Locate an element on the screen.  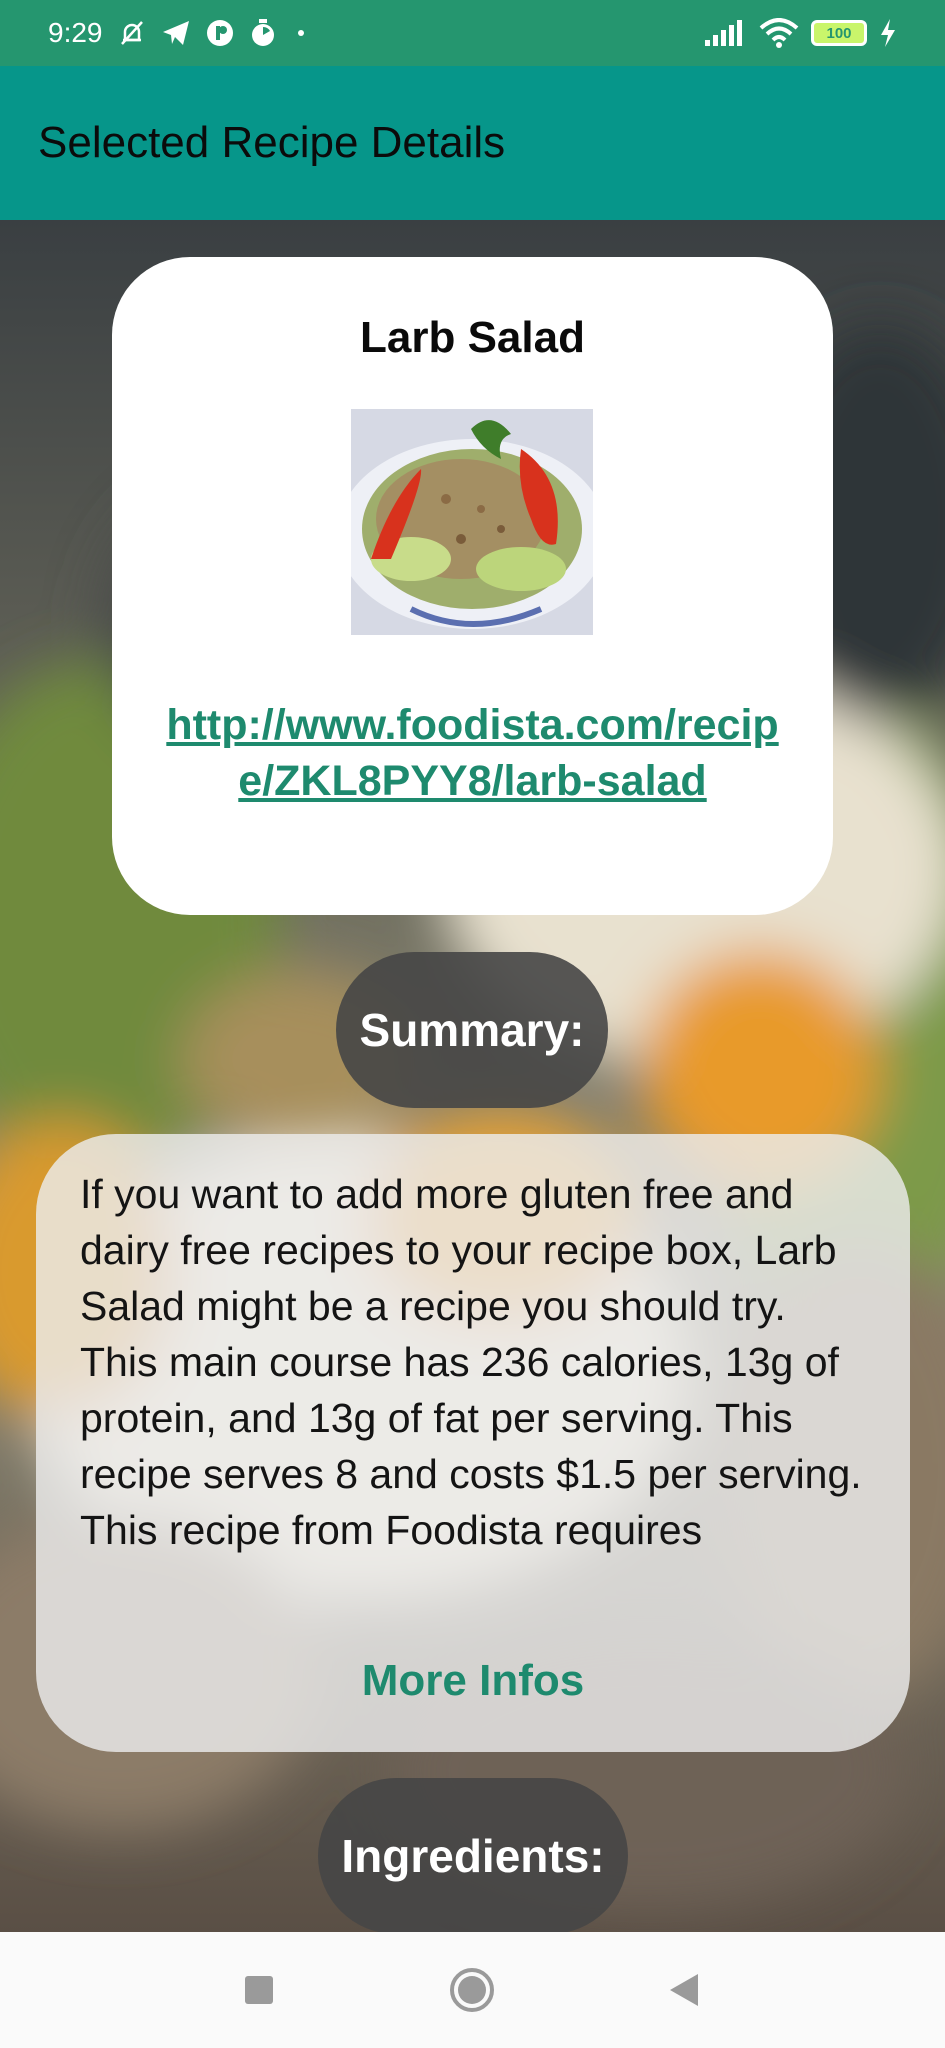
dot-icon is located at coordinates (301, 33).